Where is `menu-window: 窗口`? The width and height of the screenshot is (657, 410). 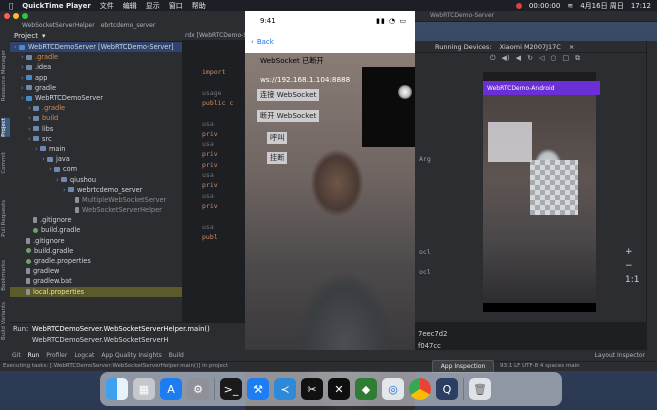 menu-window: 窗口 is located at coordinates (176, 6).